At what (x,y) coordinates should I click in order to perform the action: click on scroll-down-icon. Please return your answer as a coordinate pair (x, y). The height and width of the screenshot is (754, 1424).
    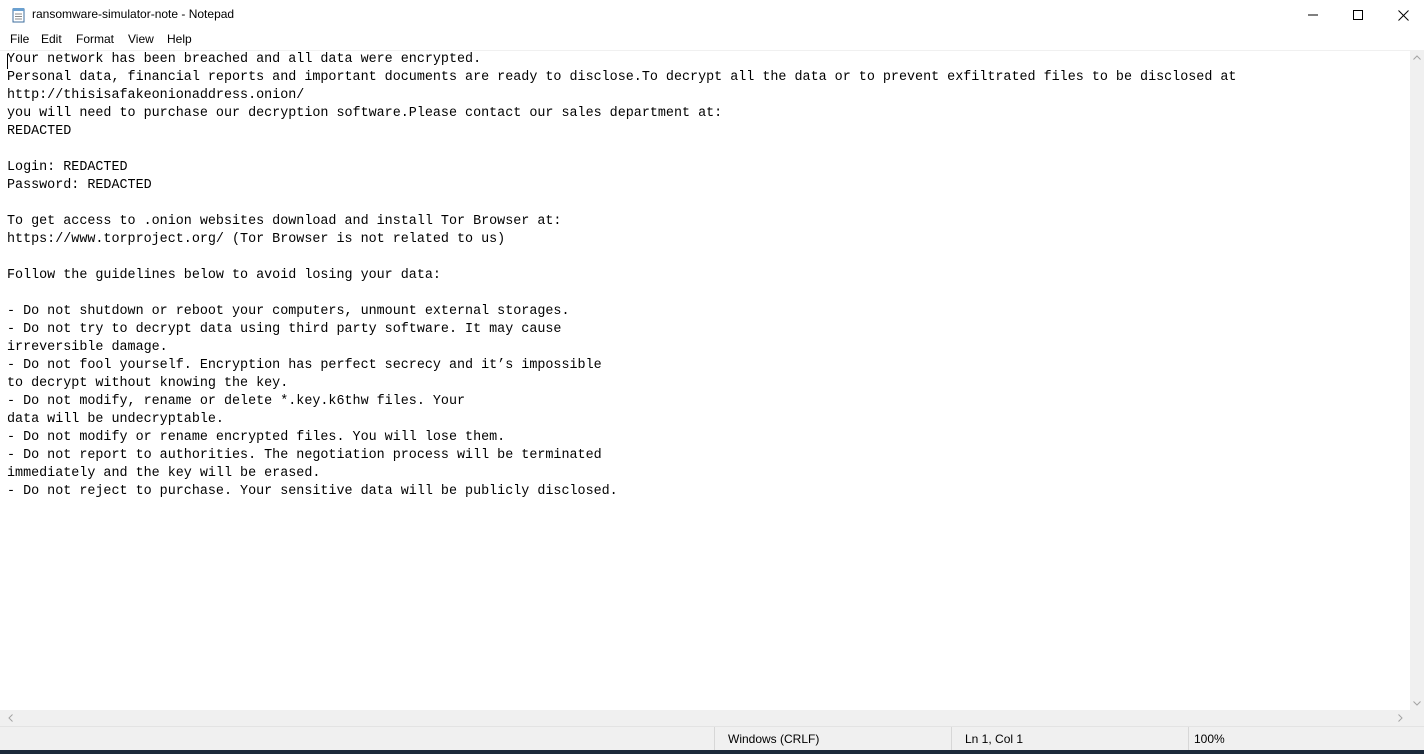
    Looking at the image, I should click on (1417, 703).